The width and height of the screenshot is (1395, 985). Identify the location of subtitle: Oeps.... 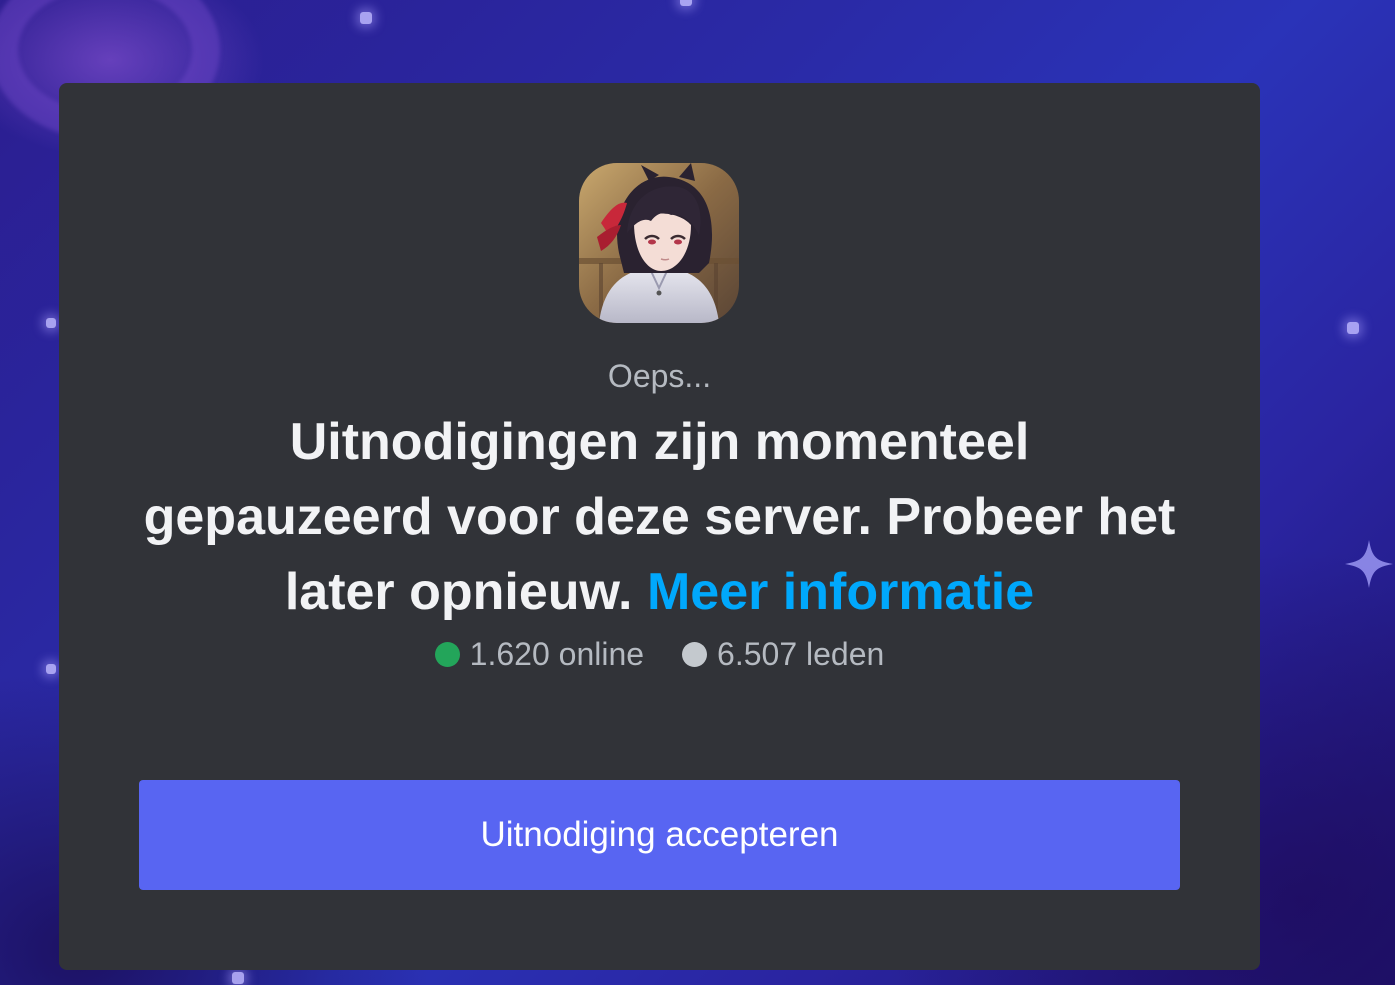
(659, 376).